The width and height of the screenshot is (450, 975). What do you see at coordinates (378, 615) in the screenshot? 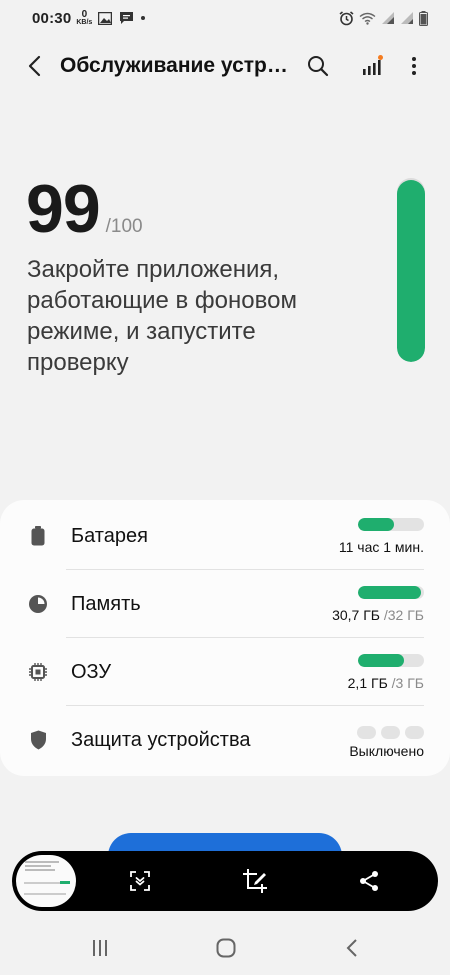
I see `storage-value: 30,7 ГБ /32 ГБ` at bounding box center [378, 615].